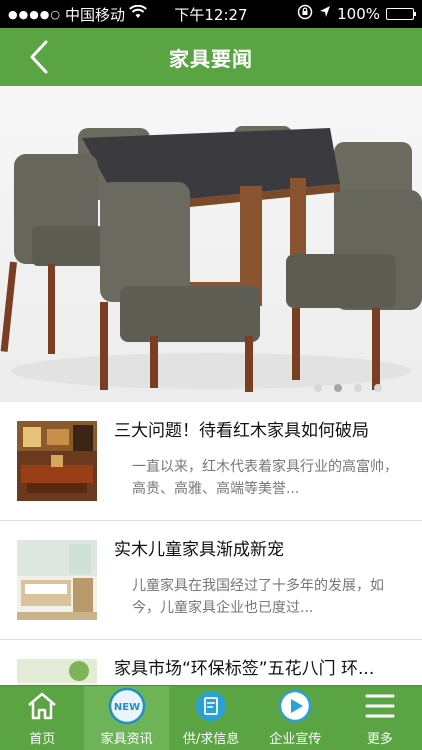  Describe the element at coordinates (338, 388) in the screenshot. I see `pager-dot-active` at that location.